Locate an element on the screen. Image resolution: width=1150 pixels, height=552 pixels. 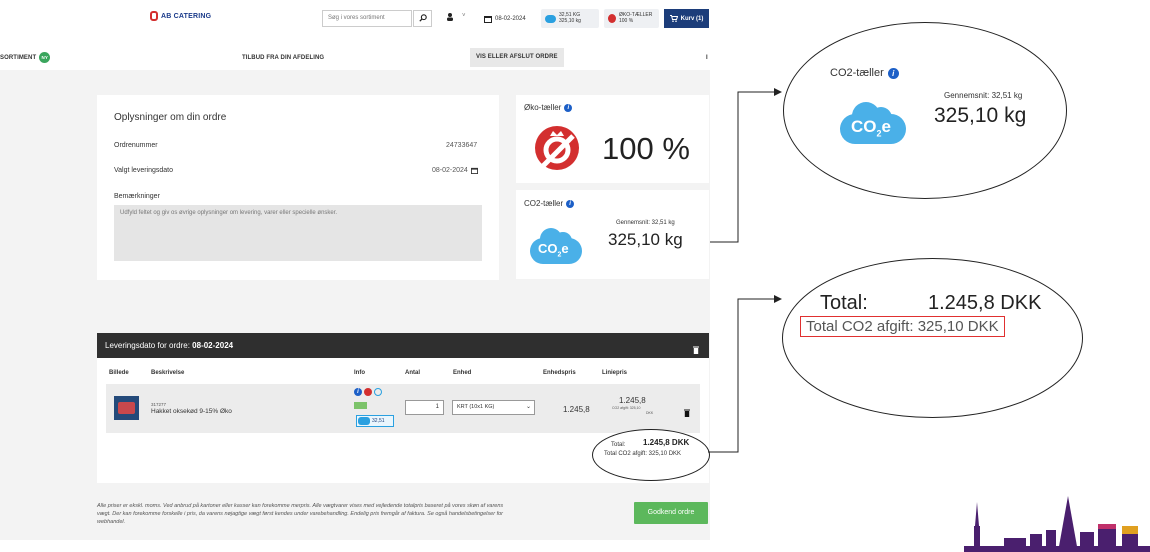
co2-counter-value: 325,10 kg is located at coordinates (645, 239).